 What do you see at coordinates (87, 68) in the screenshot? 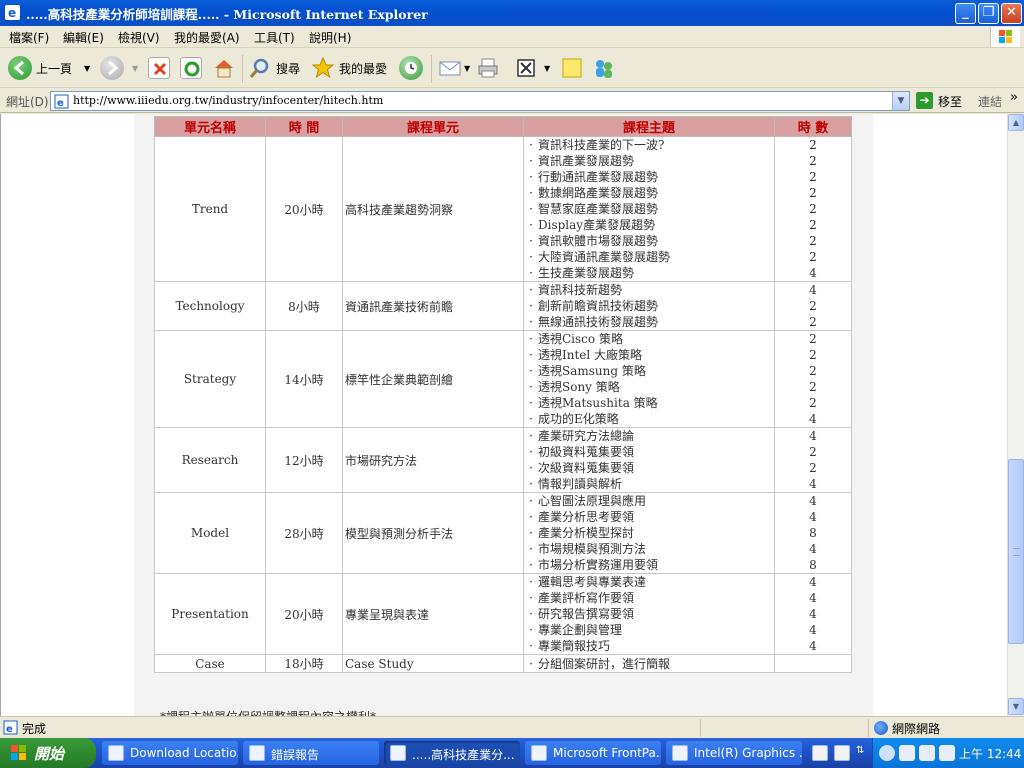
I see `back-dropdown-icon: ▼` at bounding box center [87, 68].